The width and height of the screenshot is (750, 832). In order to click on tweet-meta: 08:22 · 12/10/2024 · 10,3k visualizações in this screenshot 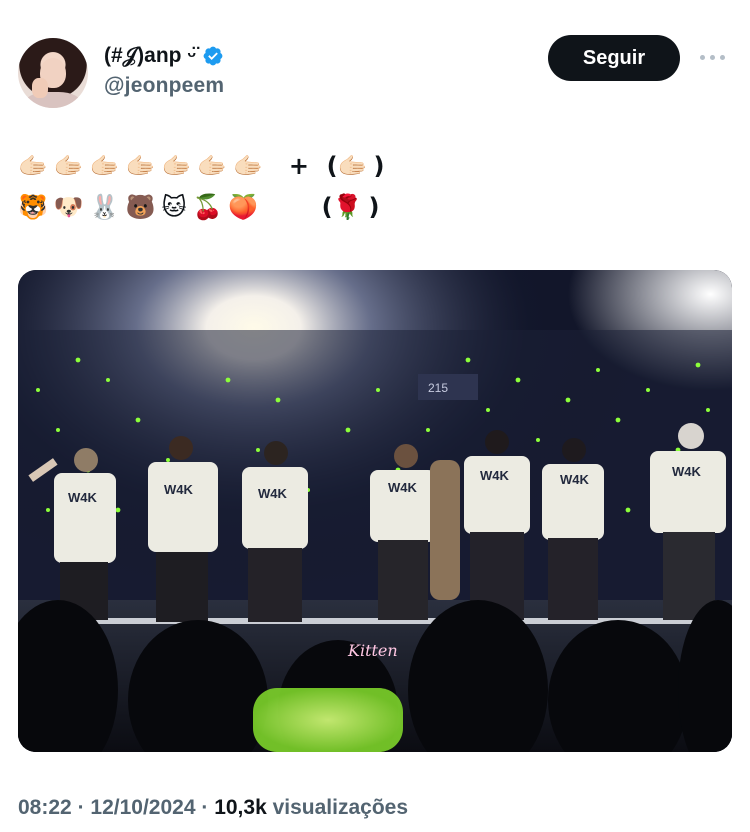, I will do `click(213, 808)`.